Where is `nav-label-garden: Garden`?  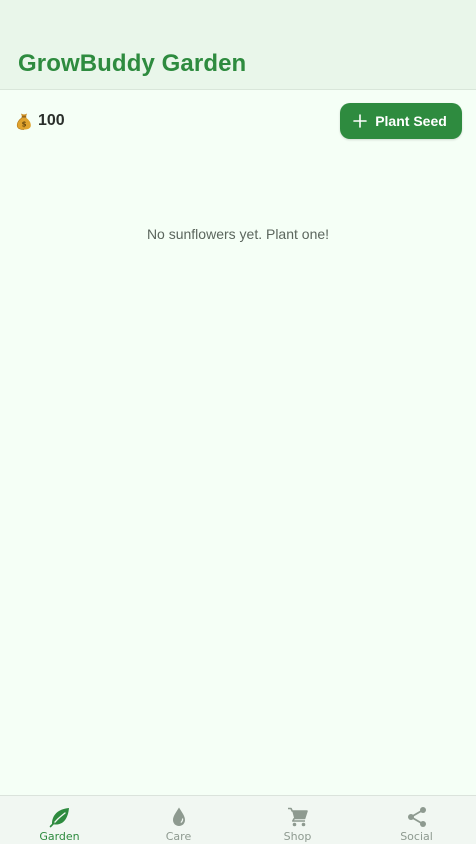
nav-label-garden: Garden is located at coordinates (59, 836).